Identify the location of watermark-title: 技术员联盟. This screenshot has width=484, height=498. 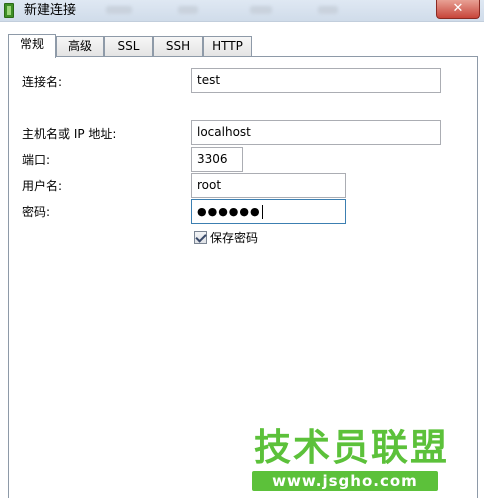
(351, 447).